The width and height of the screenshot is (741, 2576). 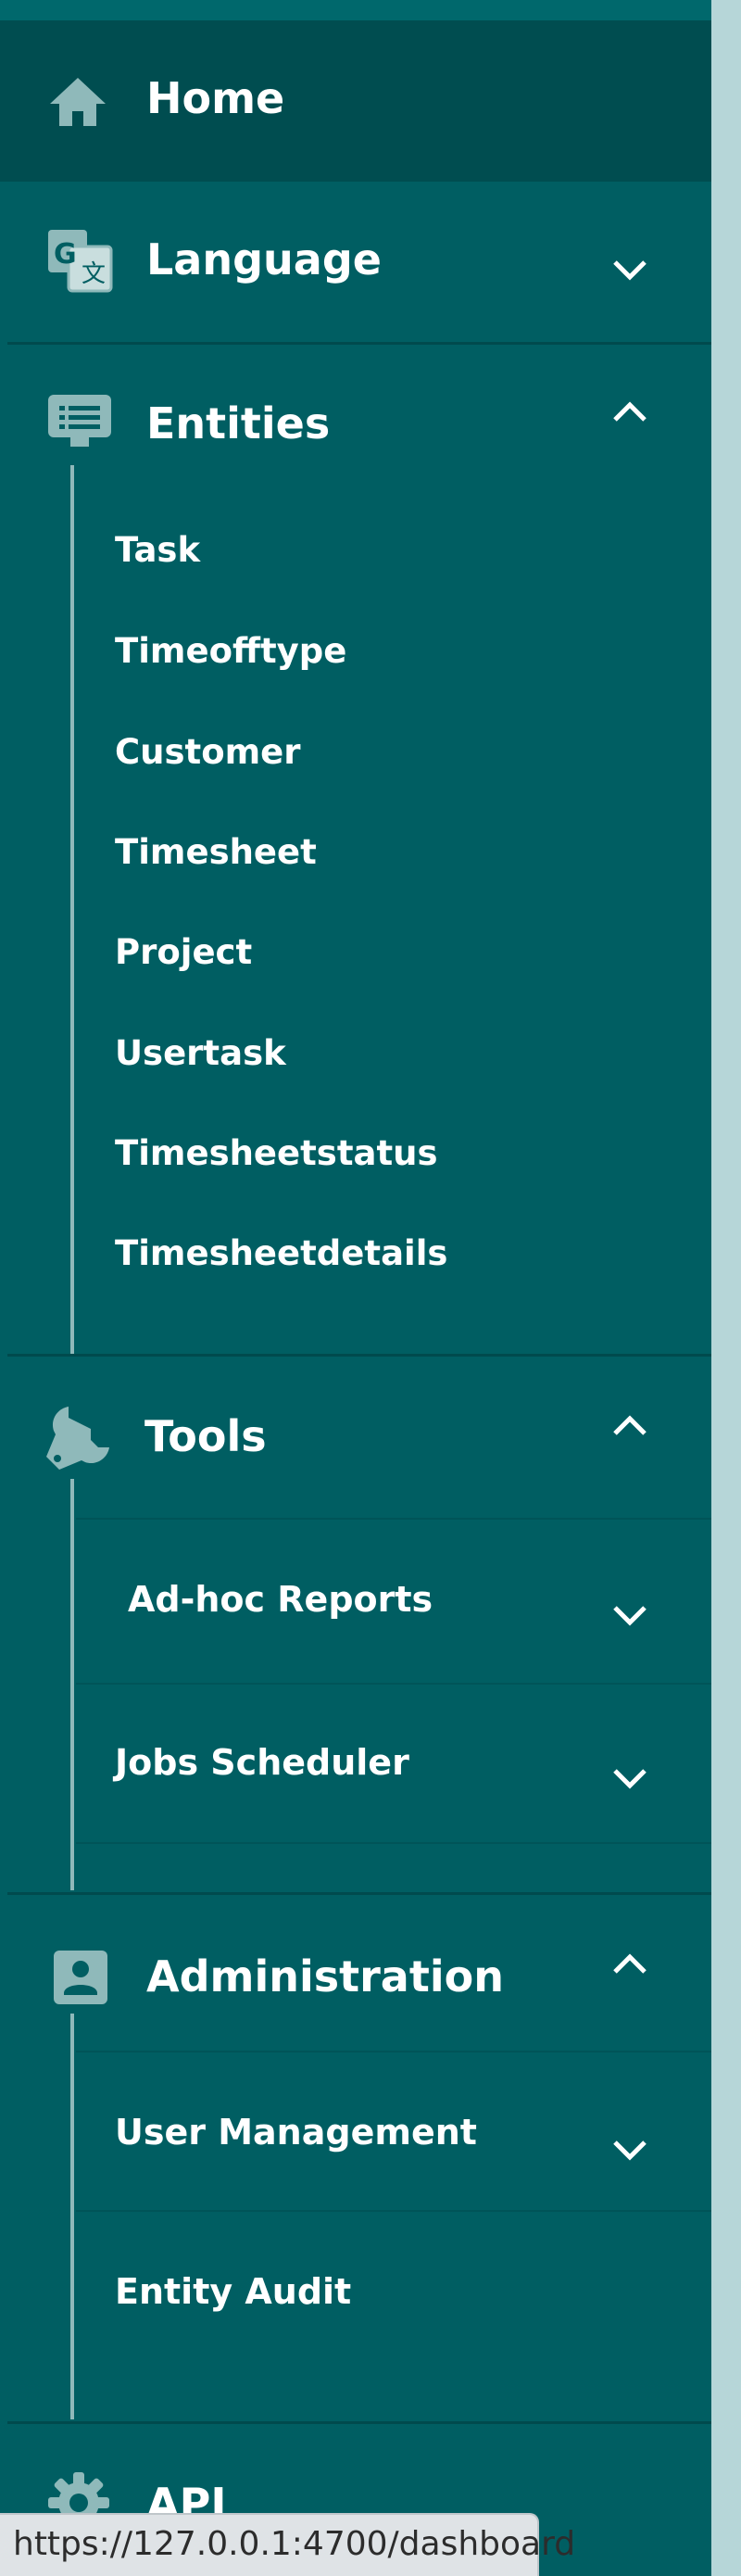 What do you see at coordinates (355, 404) in the screenshot?
I see `sidebar-item-entities: Entities` at bounding box center [355, 404].